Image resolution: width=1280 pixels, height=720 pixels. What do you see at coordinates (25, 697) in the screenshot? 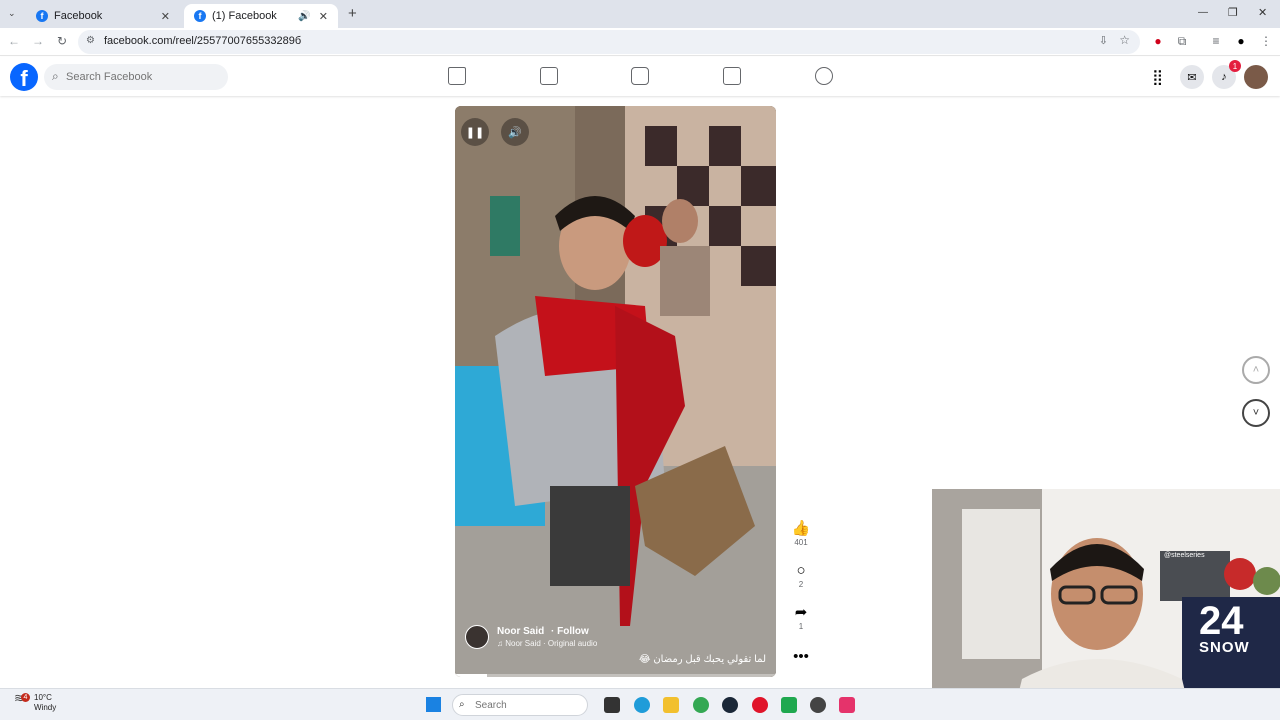
I see `weather-badge: 4` at bounding box center [25, 697].